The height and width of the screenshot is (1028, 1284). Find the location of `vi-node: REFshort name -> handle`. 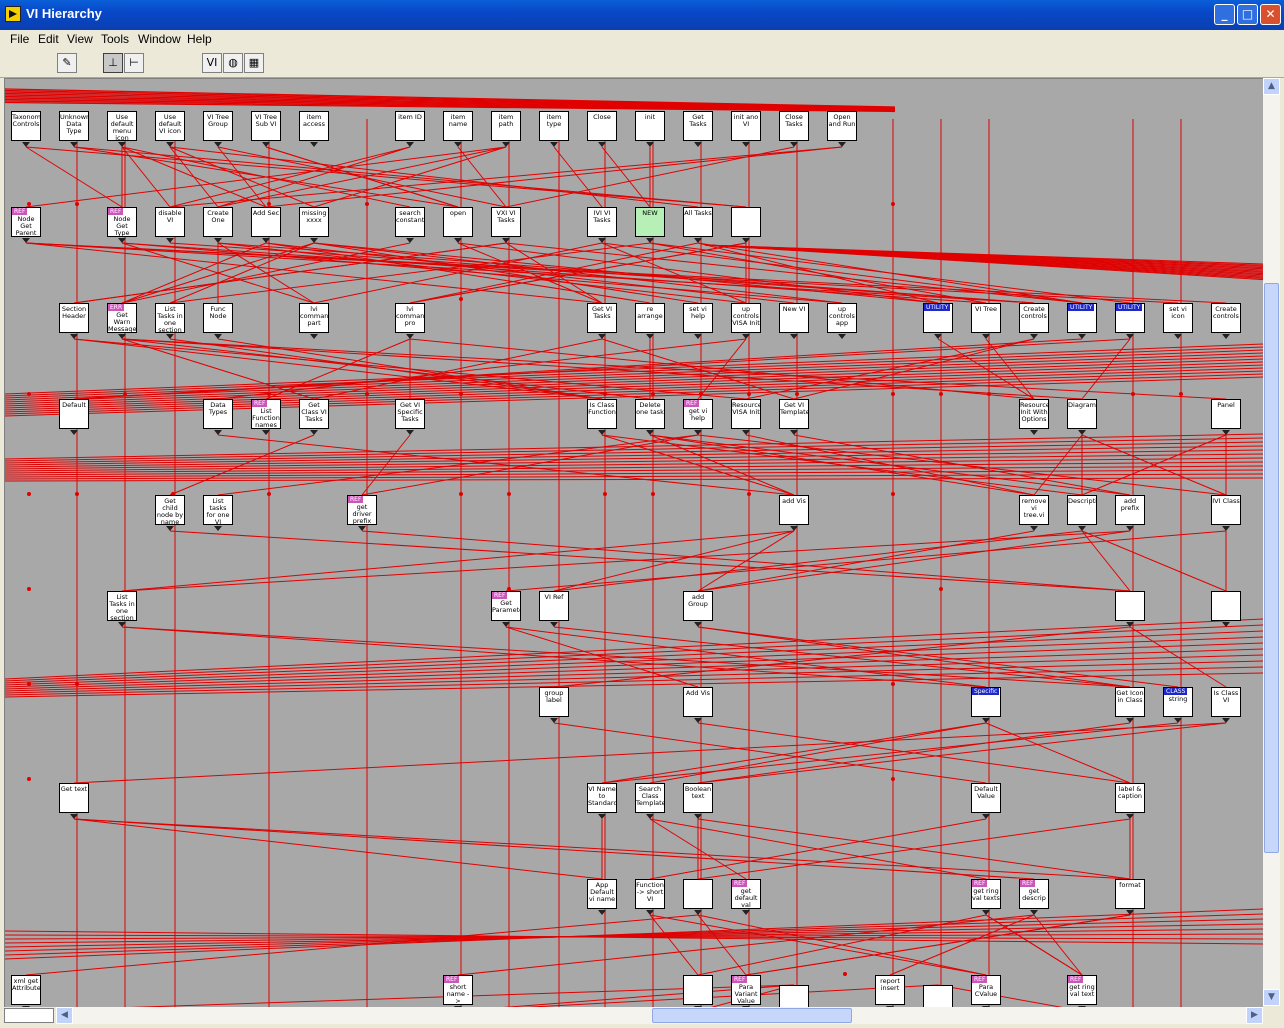

vi-node: REFshort name -> handle is located at coordinates (458, 990).